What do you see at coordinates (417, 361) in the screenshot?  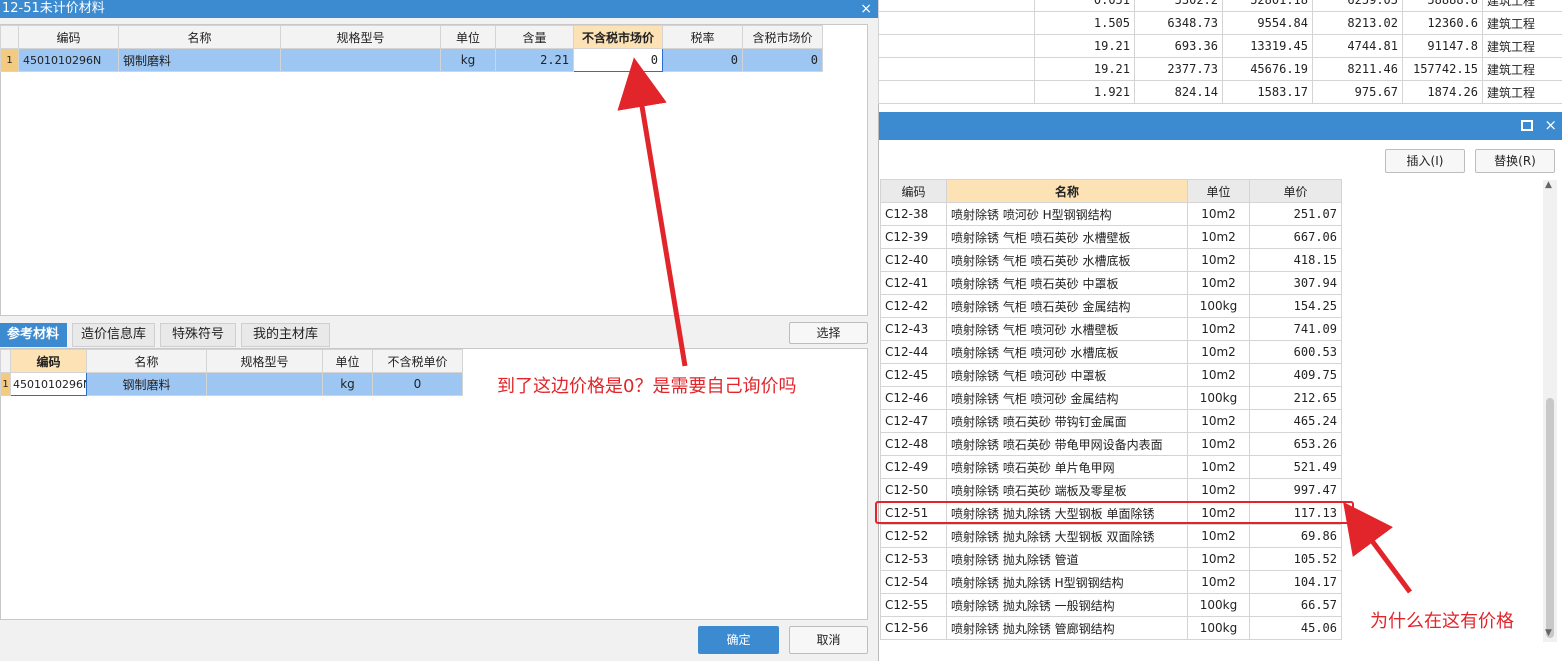 I see `column-header-unit-price-excl-tax: 不含税单价` at bounding box center [417, 361].